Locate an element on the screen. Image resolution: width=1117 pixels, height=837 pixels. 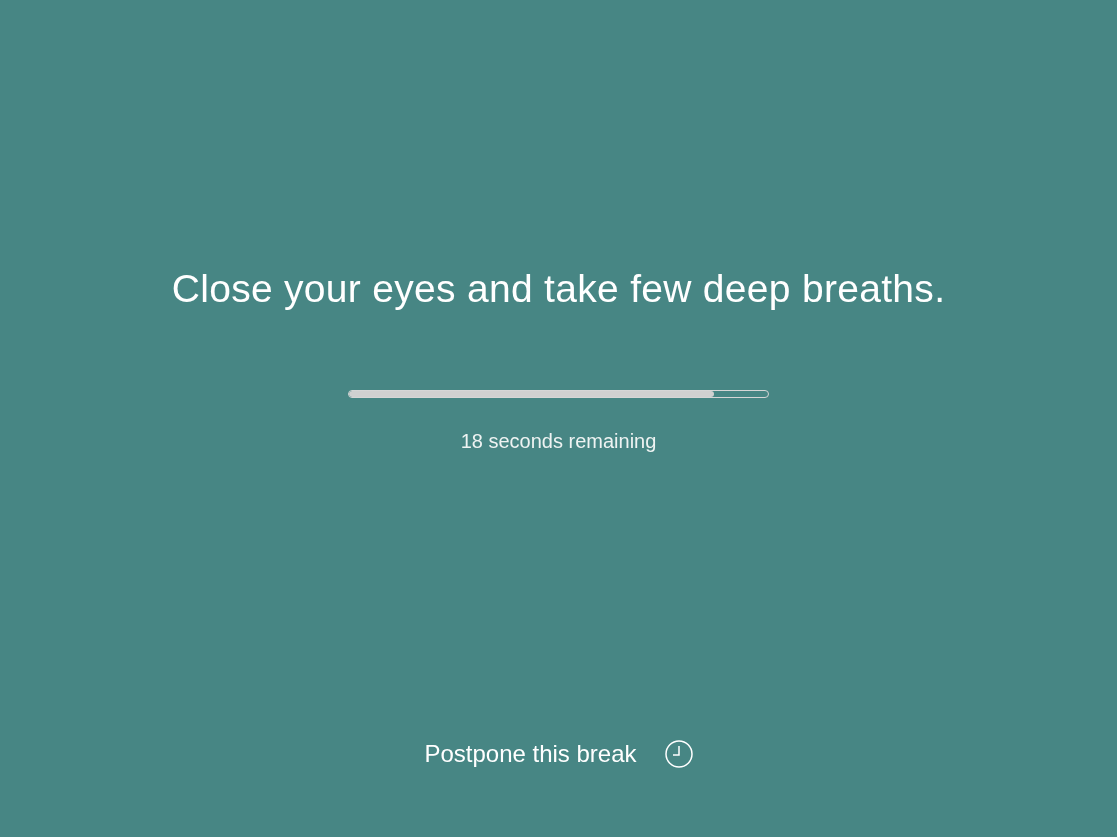
time-remaining-text: 18 seconds remaining is located at coordinates (558, 441).